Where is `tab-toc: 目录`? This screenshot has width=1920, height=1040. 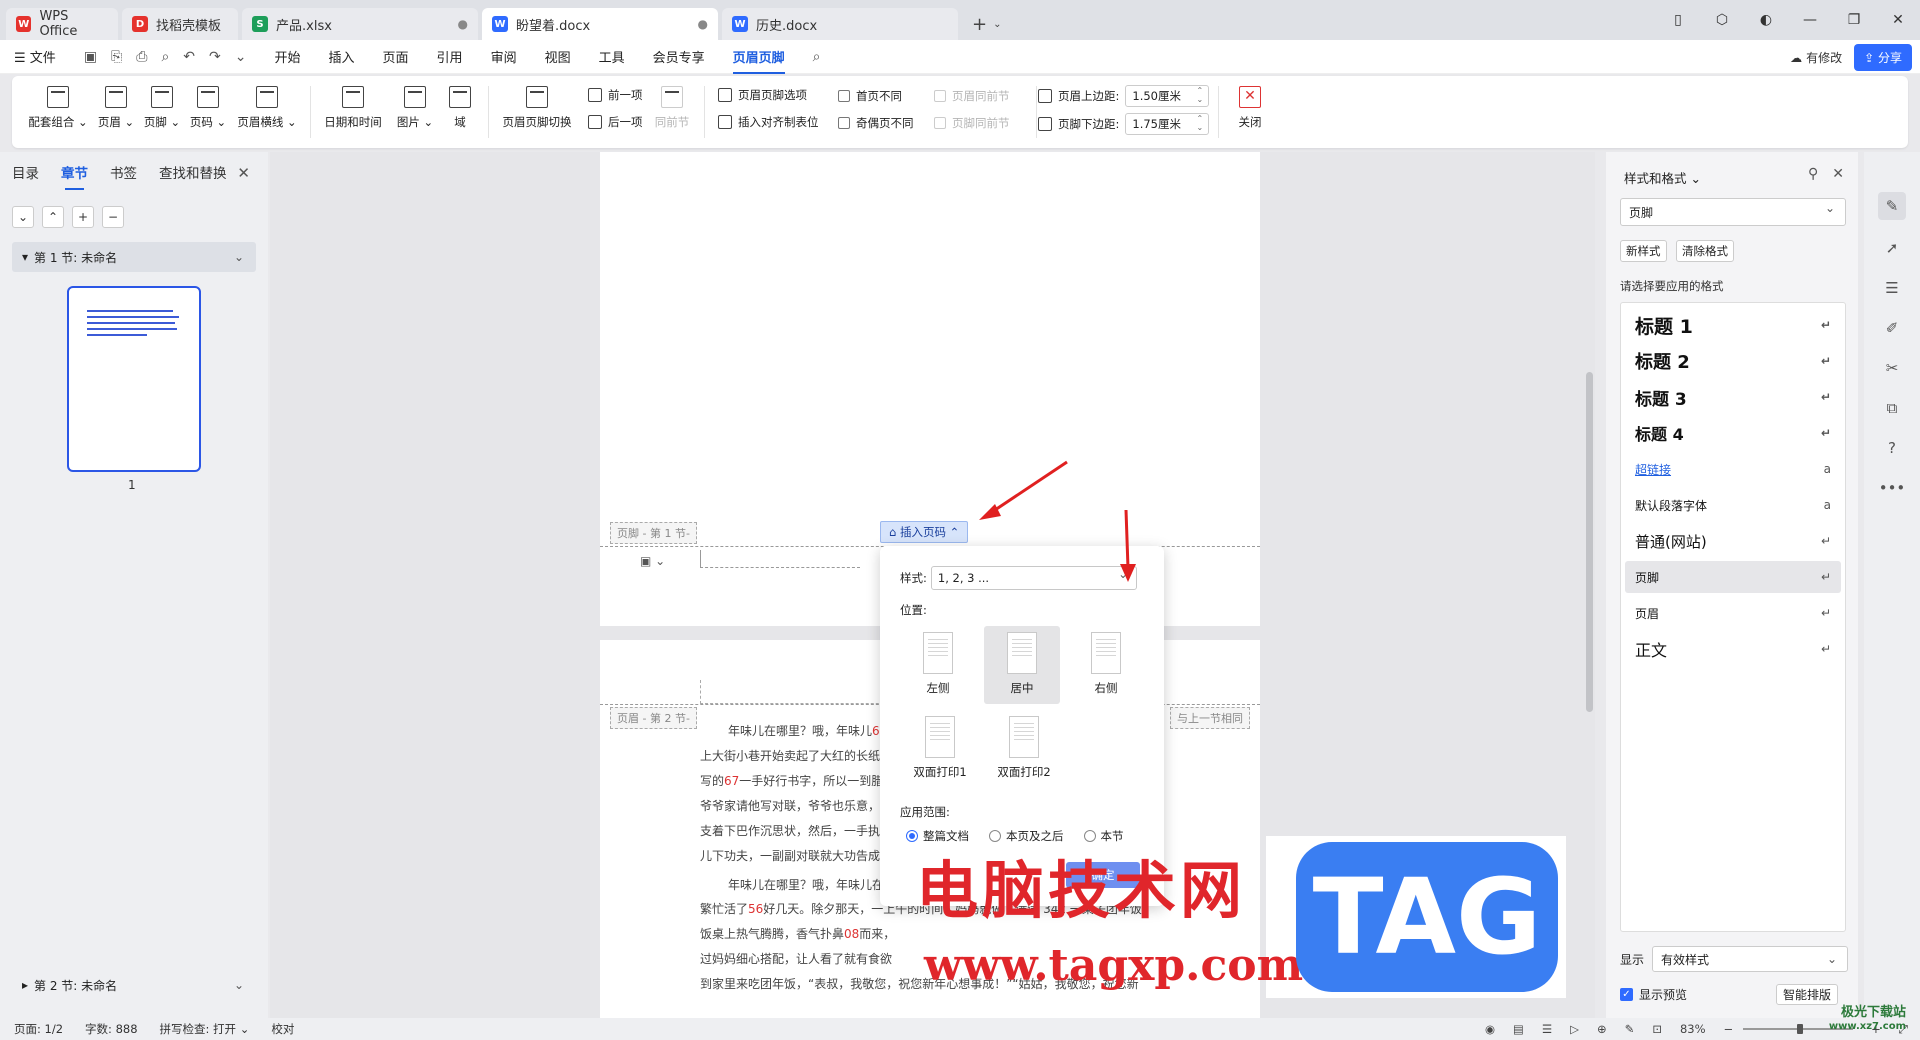
tab-toc: 目录 is located at coordinates (25, 172).